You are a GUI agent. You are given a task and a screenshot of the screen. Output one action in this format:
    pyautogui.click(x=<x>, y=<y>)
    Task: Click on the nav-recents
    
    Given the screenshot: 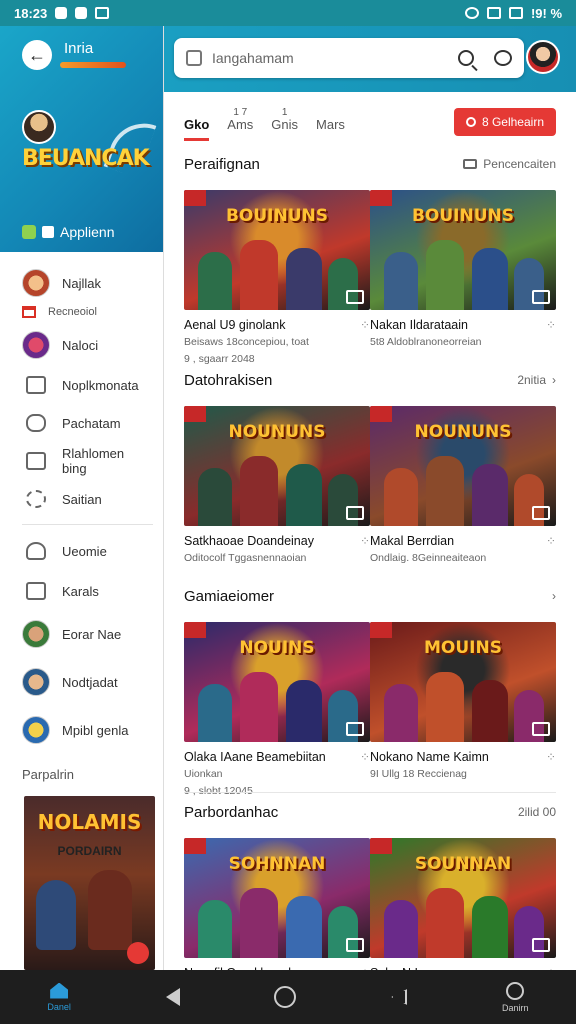 What is the action you would take?
    pyautogui.click(x=399, y=997)
    